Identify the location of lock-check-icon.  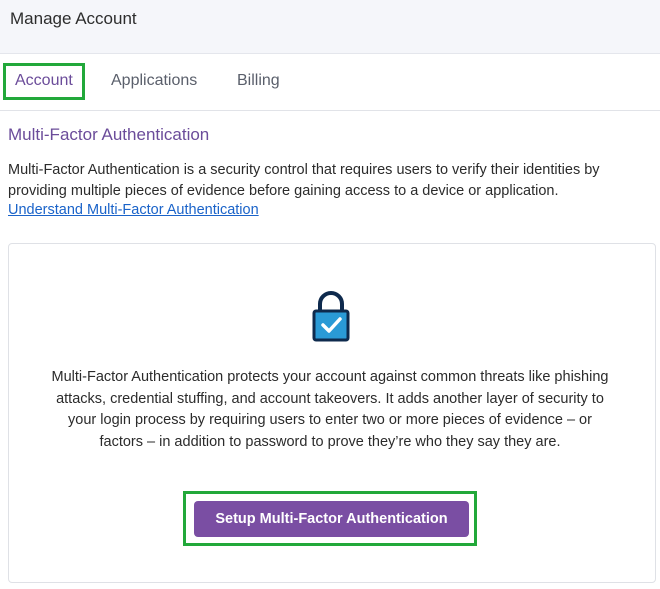
(331, 316).